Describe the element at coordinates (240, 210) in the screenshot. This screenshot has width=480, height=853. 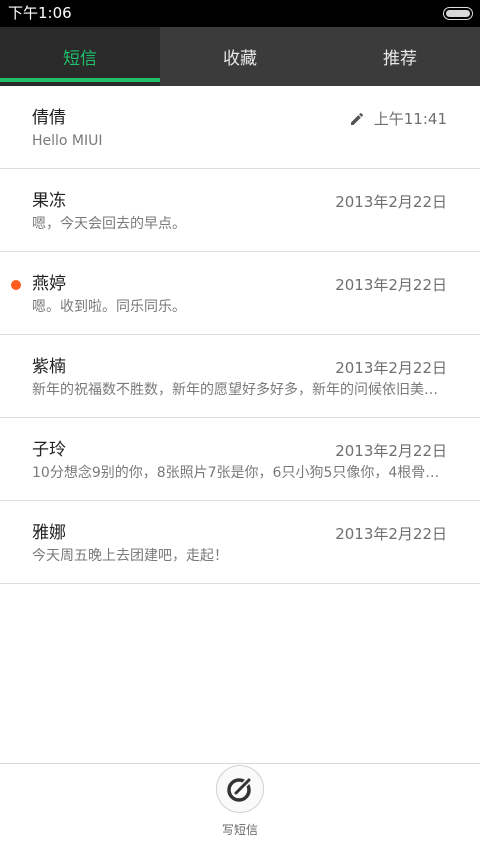
I see `conversation-item: 果冻 嗯，今天会回去的早点。 2013年2月22日` at that location.